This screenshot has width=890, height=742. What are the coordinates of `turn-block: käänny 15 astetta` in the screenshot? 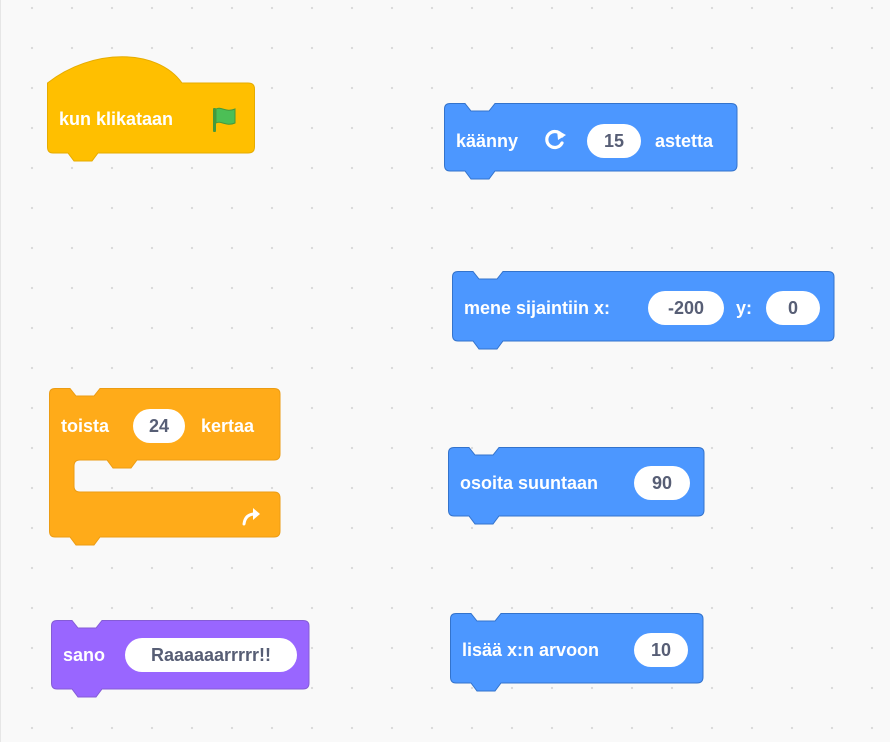 It's located at (592, 144).